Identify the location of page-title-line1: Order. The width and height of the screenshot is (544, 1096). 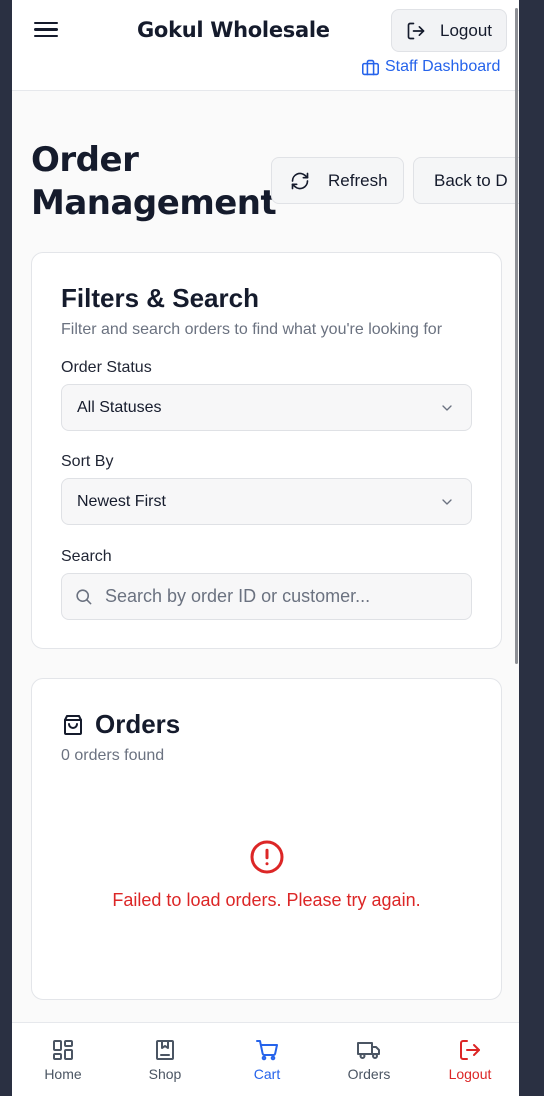
(85, 160).